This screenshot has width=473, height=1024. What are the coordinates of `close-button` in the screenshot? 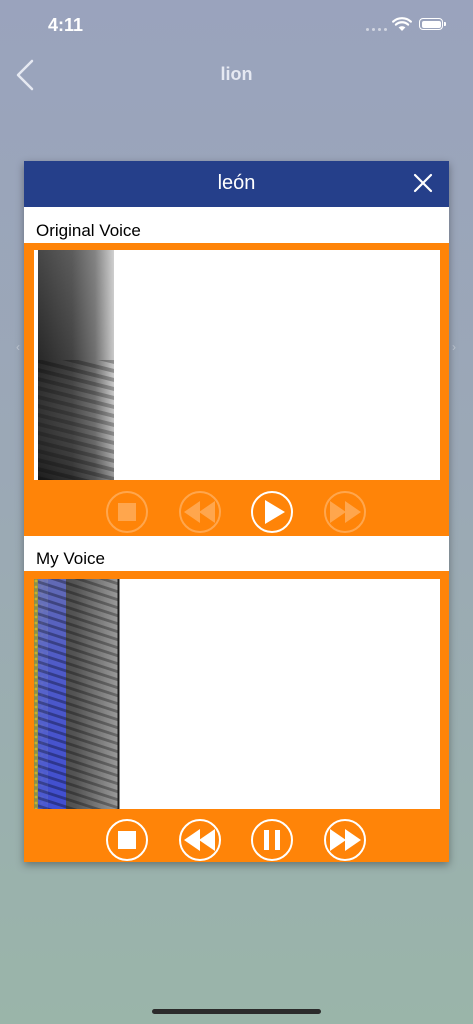 It's located at (423, 183).